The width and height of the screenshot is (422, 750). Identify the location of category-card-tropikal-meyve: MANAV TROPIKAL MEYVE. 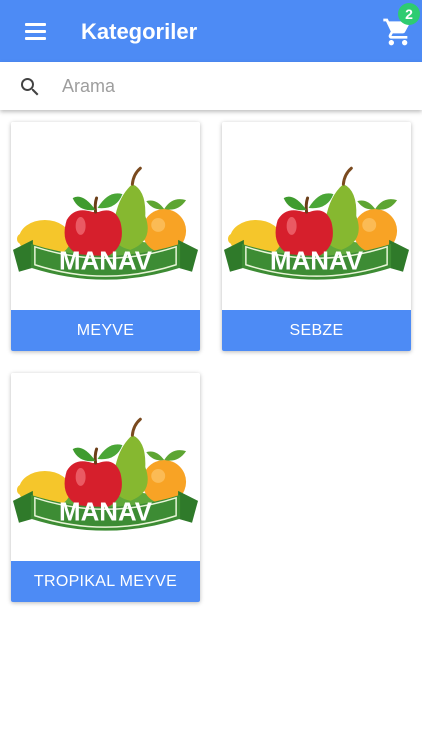
(105, 487).